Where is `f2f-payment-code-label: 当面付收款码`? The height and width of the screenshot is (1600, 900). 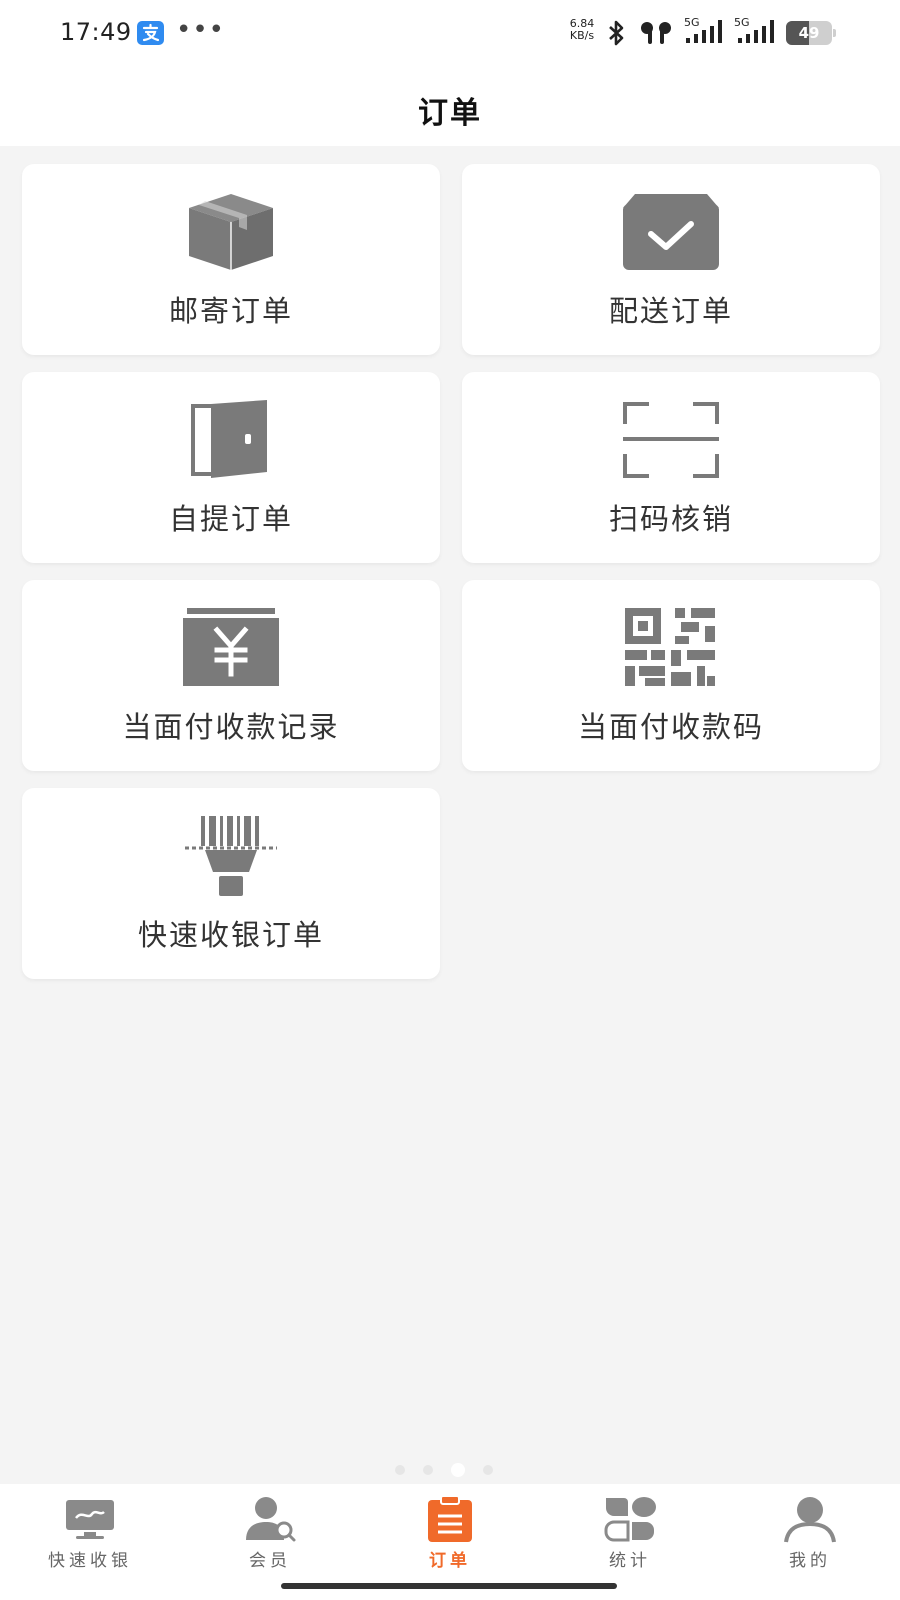
f2f-payment-code-label: 当面付收款码 is located at coordinates (670, 727).